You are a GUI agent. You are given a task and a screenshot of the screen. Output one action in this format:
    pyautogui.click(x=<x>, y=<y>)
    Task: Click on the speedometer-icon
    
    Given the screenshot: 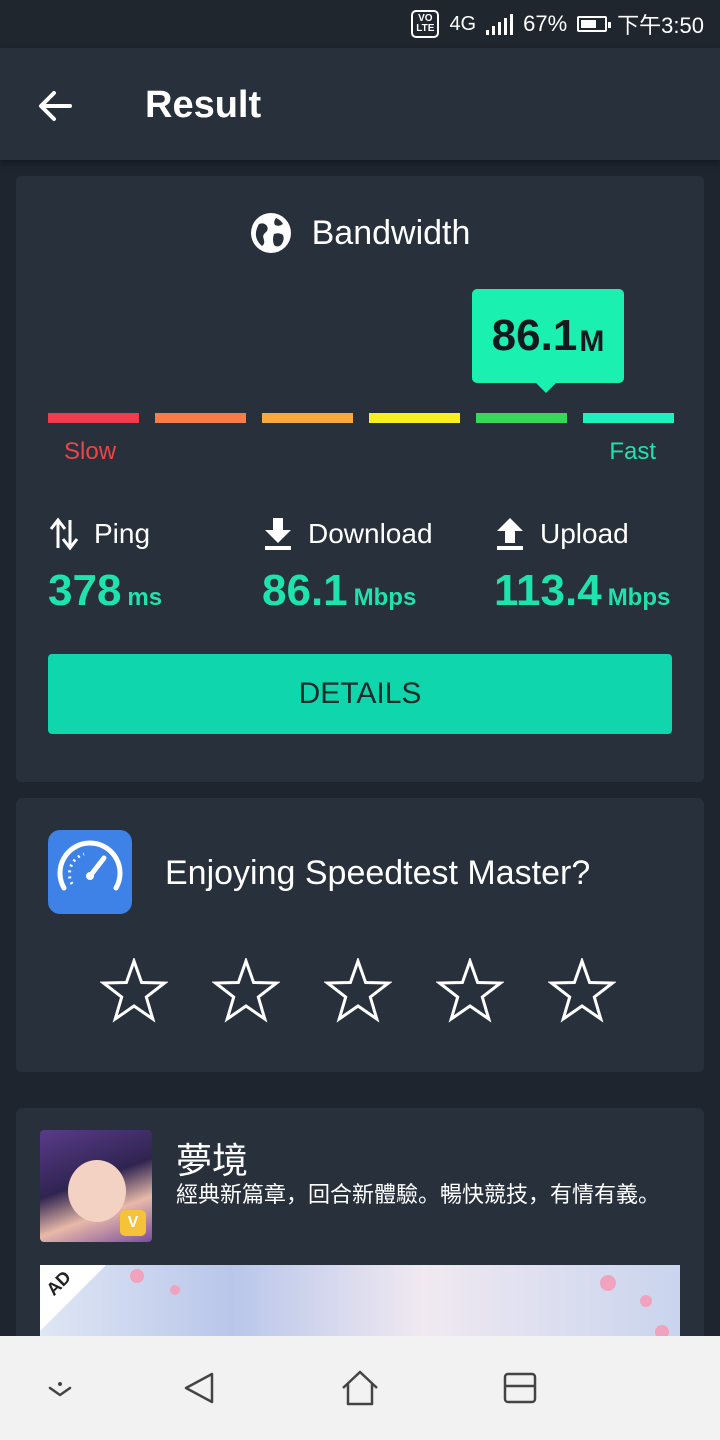 What is the action you would take?
    pyautogui.click(x=90, y=872)
    